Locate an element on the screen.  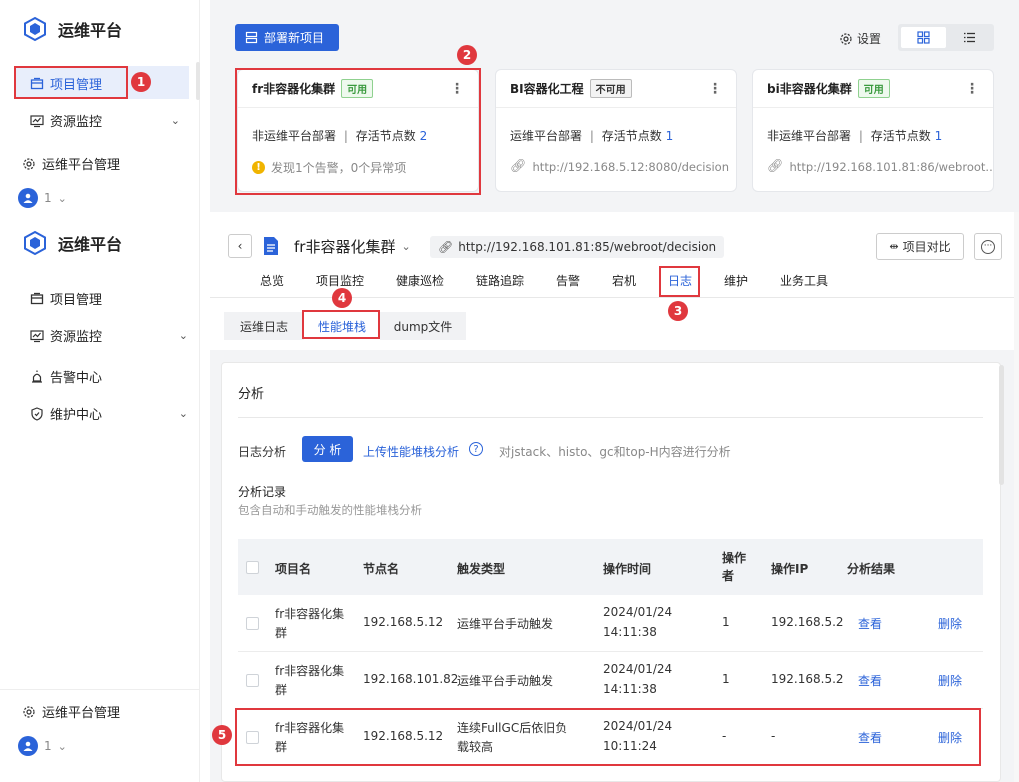
card-url-info: 🔗︎ http://192.168.5.12:8080/decision is located at coordinates (616, 166).